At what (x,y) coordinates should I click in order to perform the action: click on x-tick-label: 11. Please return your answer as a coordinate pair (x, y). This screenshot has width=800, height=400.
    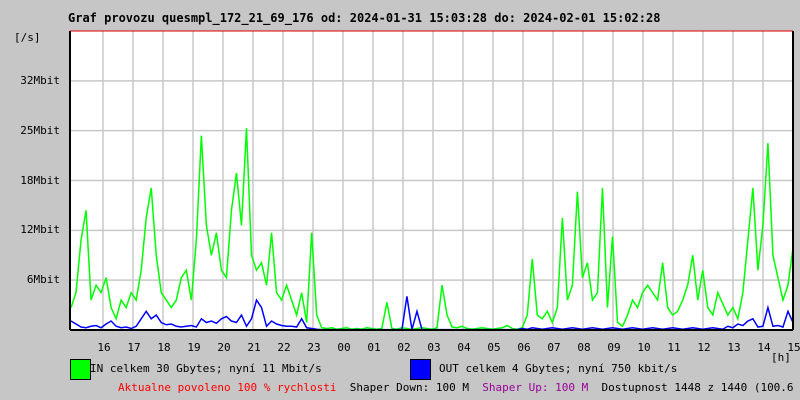
    Looking at the image, I should click on (674, 347).